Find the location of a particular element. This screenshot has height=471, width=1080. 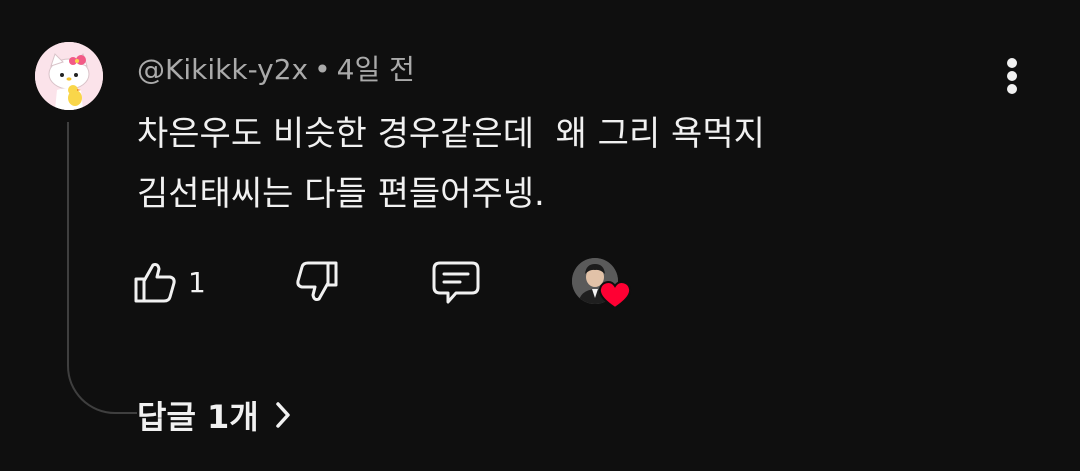

kebab-menu-icon is located at coordinates (1012, 63).